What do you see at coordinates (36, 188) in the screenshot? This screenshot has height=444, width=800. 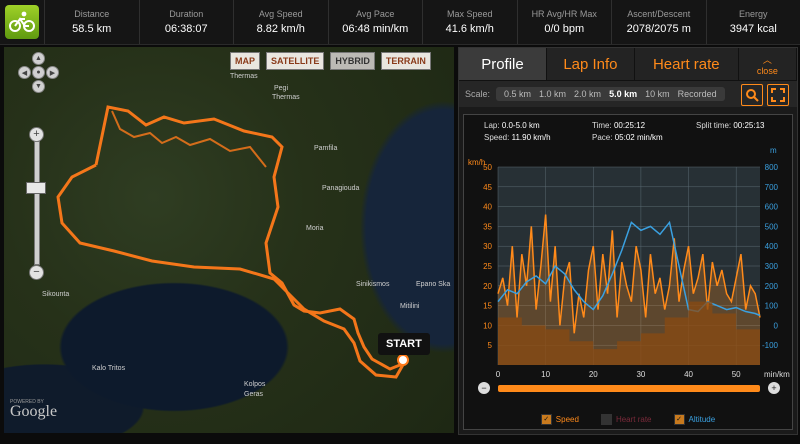 I see `zoom-slider-handle` at bounding box center [36, 188].